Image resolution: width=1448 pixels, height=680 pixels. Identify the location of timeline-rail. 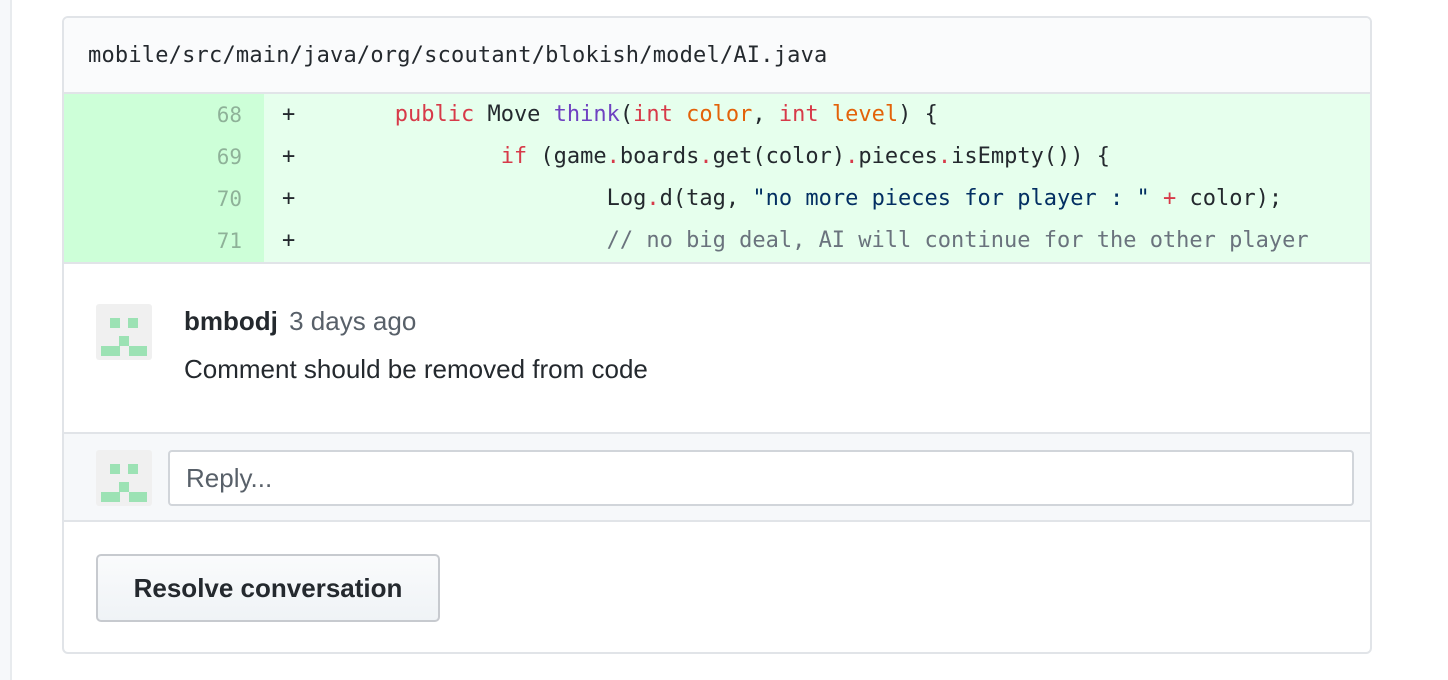
(6, 340).